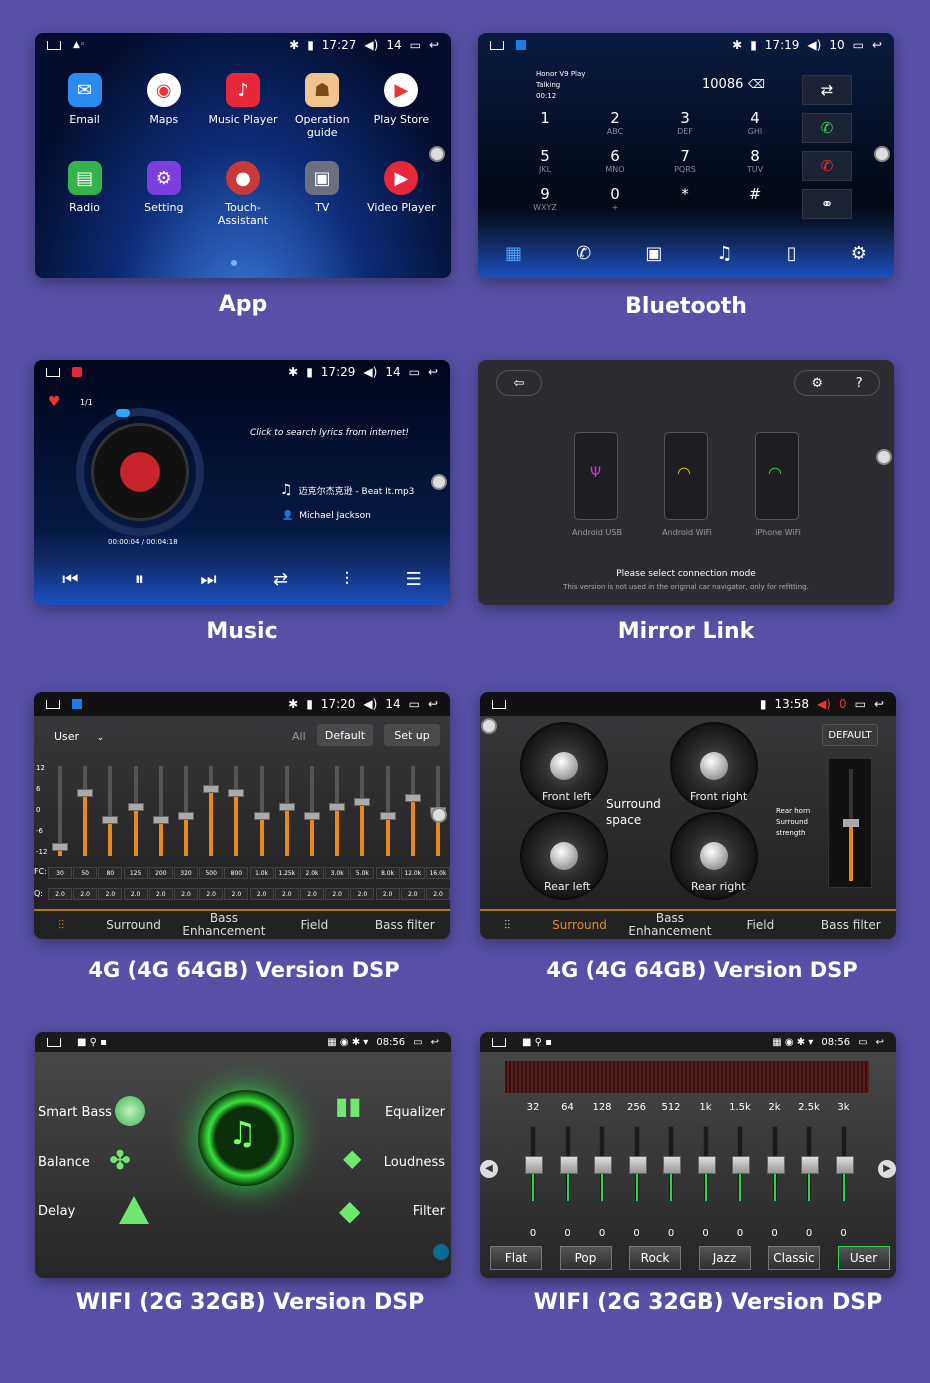 The image size is (930, 1383). I want to click on menu-balance: Balance, so click(64, 1162).